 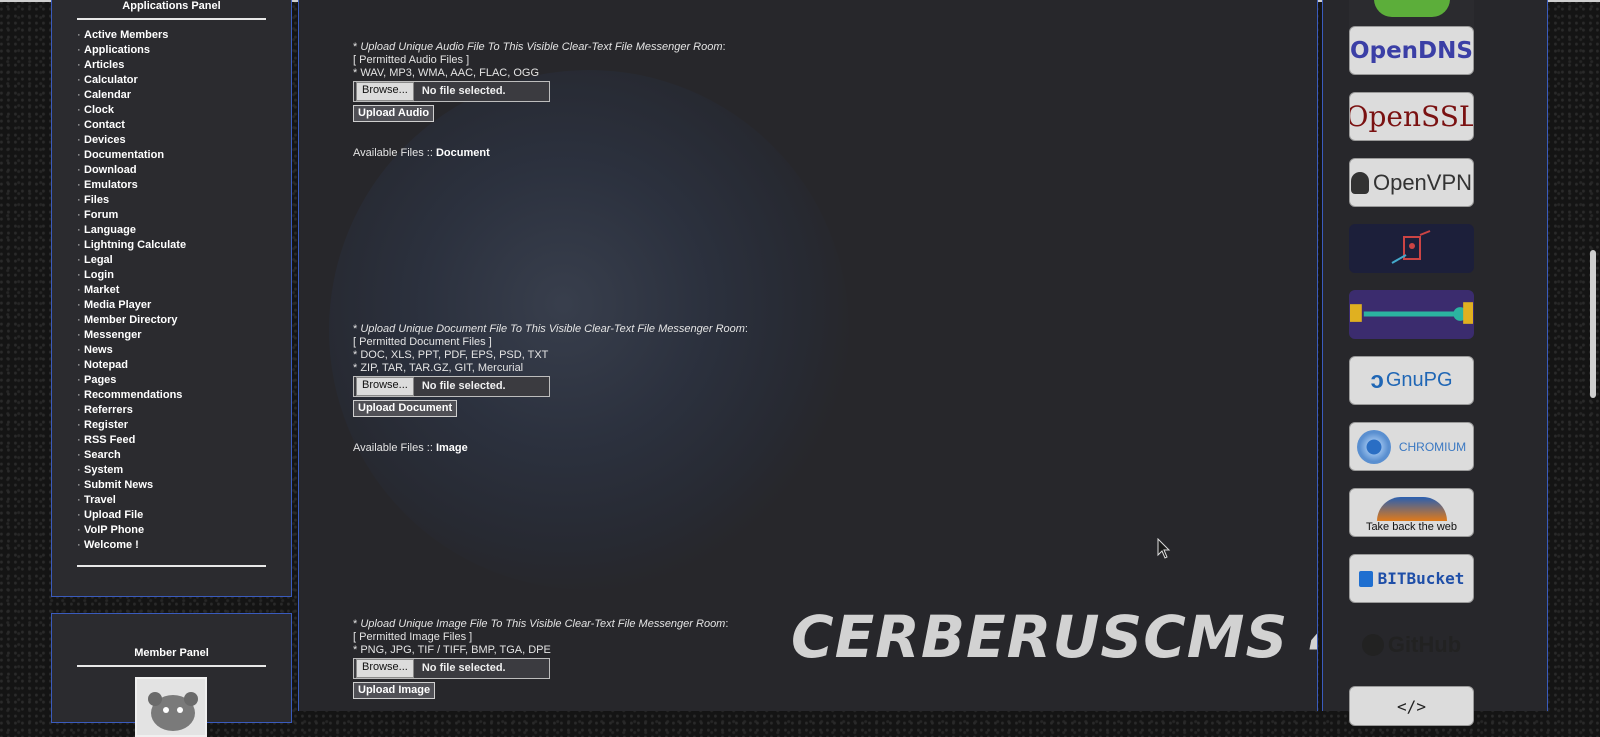 What do you see at coordinates (184, 140) in the screenshot?
I see `app-link-devices: · Devices` at bounding box center [184, 140].